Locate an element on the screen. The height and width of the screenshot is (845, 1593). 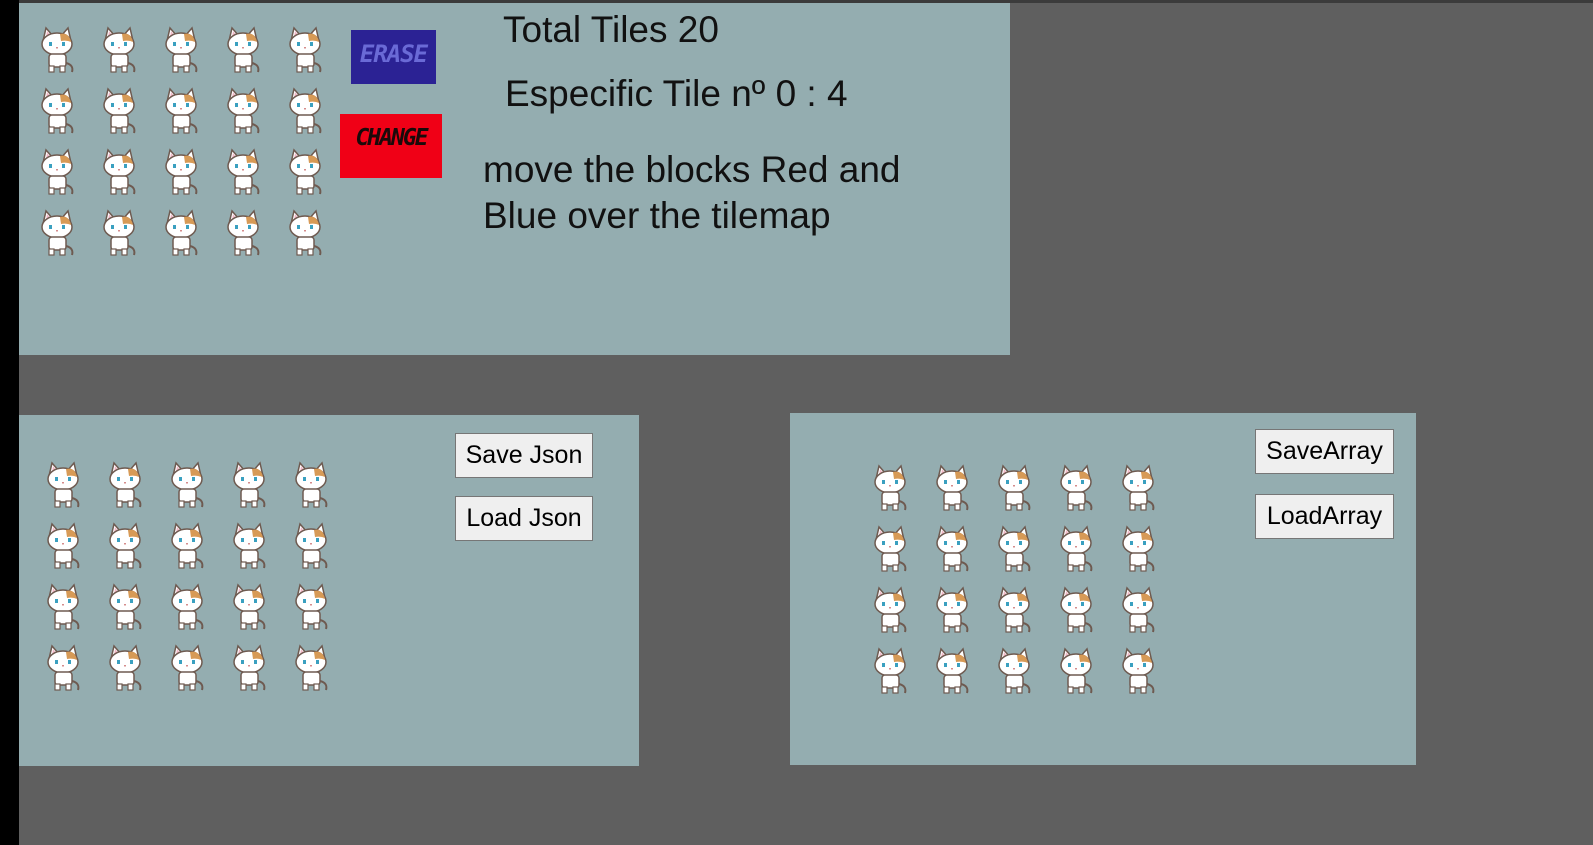
left-black-bar is located at coordinates (9, 422).